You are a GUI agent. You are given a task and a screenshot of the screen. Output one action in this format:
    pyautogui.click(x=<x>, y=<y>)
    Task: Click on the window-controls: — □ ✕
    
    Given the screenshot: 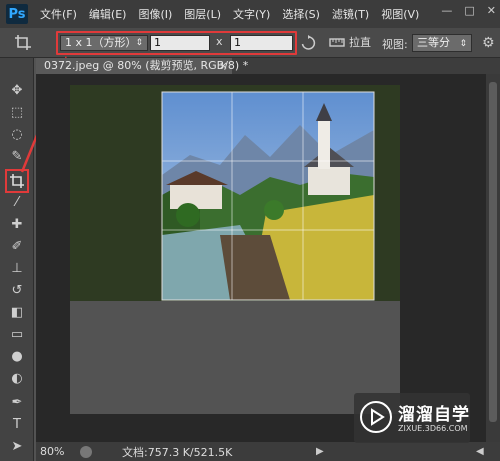 What is the action you would take?
    pyautogui.click(x=468, y=10)
    